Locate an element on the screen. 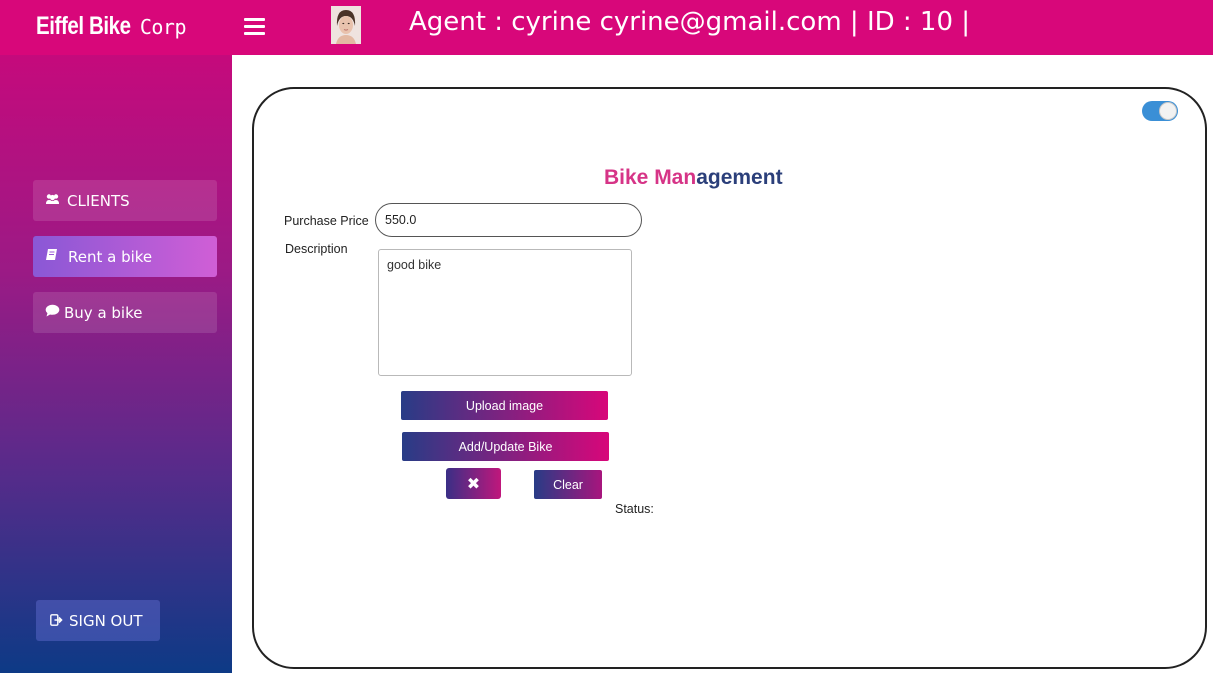  page-title: Bike Management is located at coordinates (693, 178).